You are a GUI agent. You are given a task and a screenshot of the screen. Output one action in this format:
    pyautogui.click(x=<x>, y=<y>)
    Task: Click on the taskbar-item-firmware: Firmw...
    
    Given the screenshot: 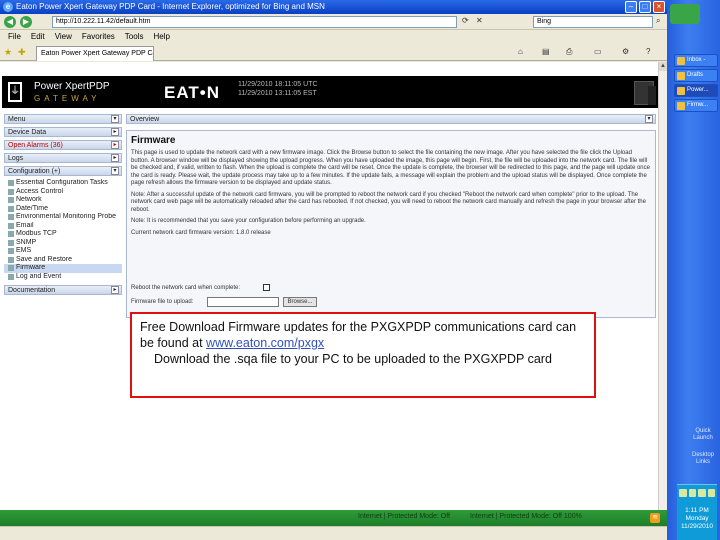 What is the action you would take?
    pyautogui.click(x=696, y=105)
    